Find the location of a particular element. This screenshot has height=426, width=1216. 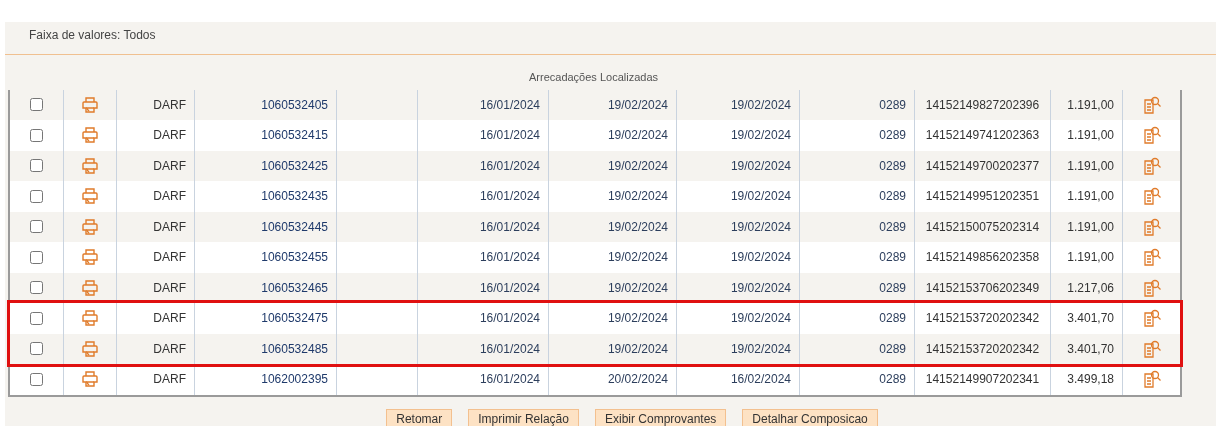

table-cell-text: 14152149907202341 is located at coordinates (982, 380).